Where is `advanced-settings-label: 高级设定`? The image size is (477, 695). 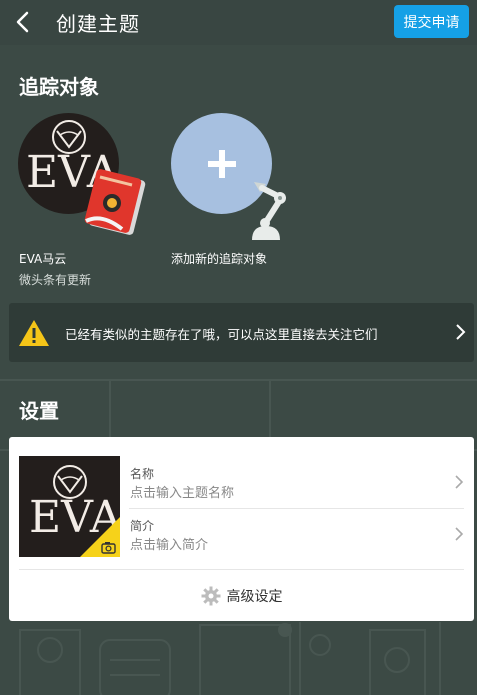
advanced-settings-label: 高级设定 is located at coordinates (254, 596).